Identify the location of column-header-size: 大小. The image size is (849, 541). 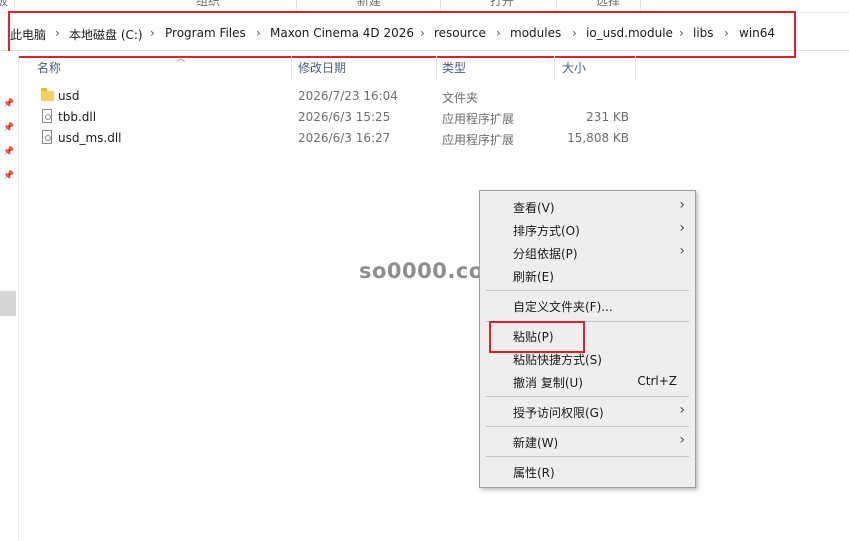
(574, 67).